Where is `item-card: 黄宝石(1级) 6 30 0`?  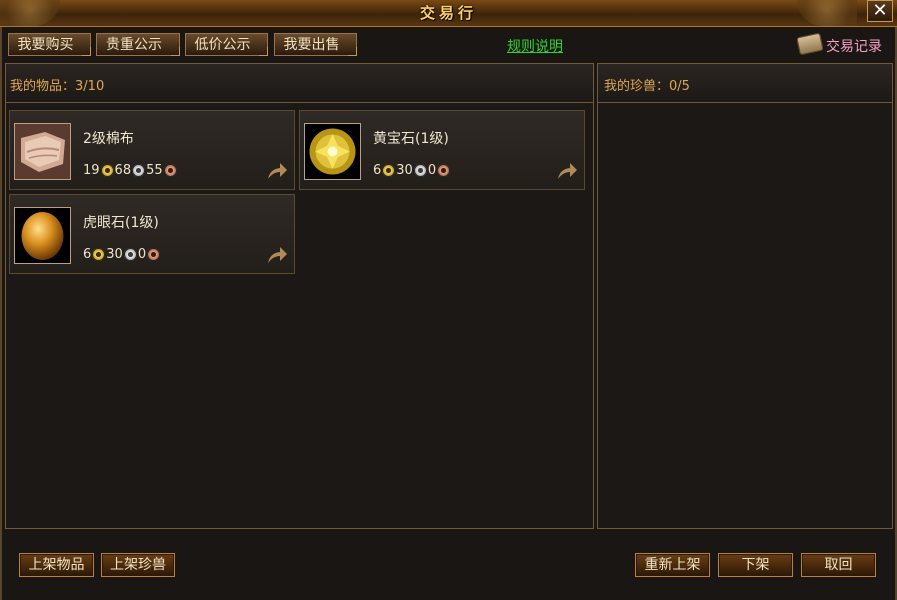
item-card: 黄宝石(1级) 6 30 0 is located at coordinates (442, 150).